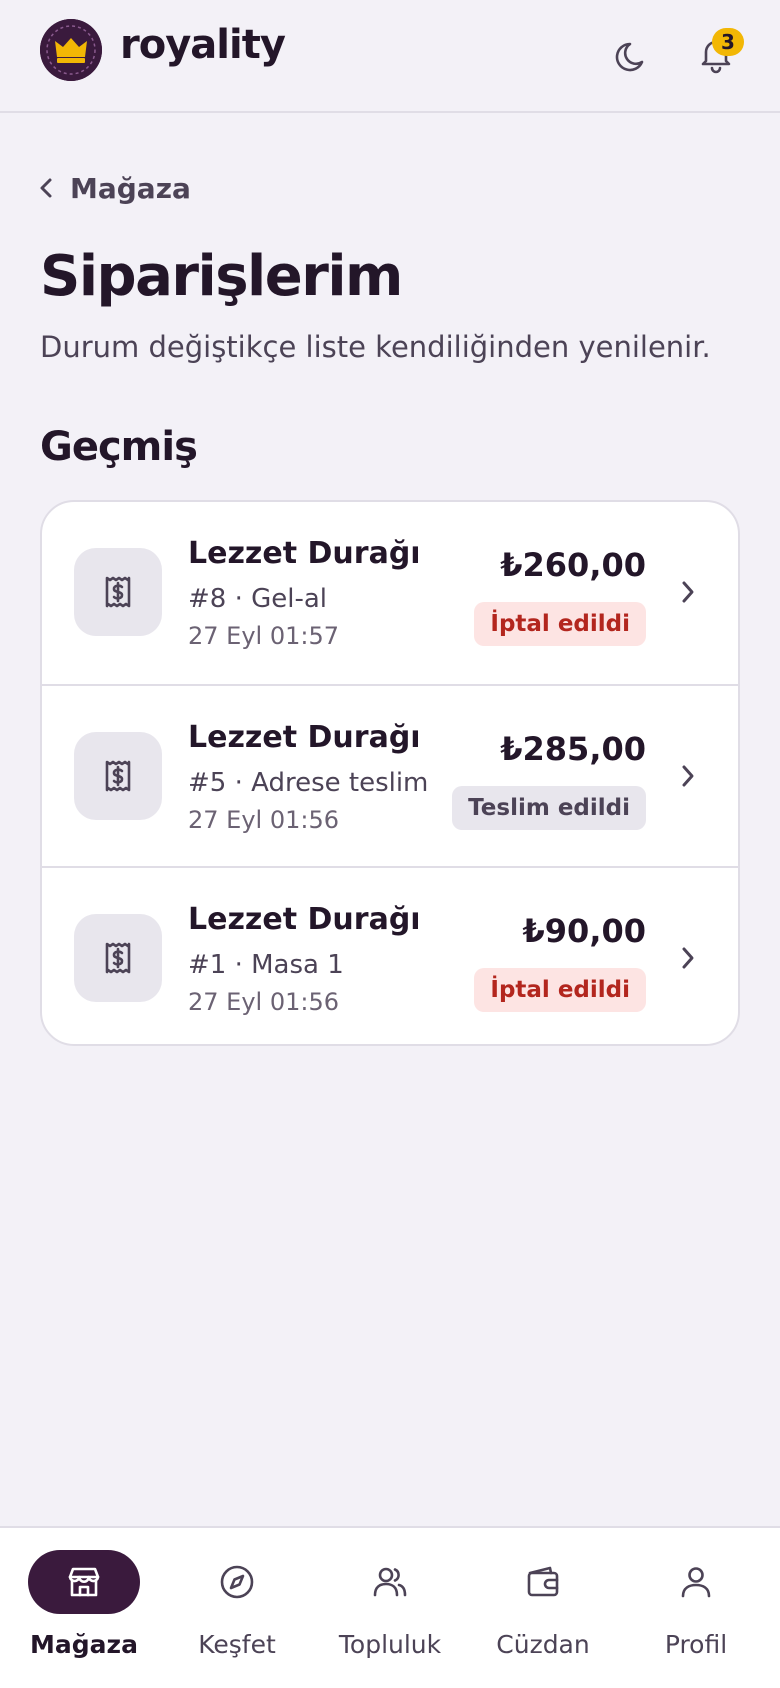 Image resolution: width=780 pixels, height=1688 pixels. What do you see at coordinates (46, 188) in the screenshot?
I see `chevron-left-icon` at bounding box center [46, 188].